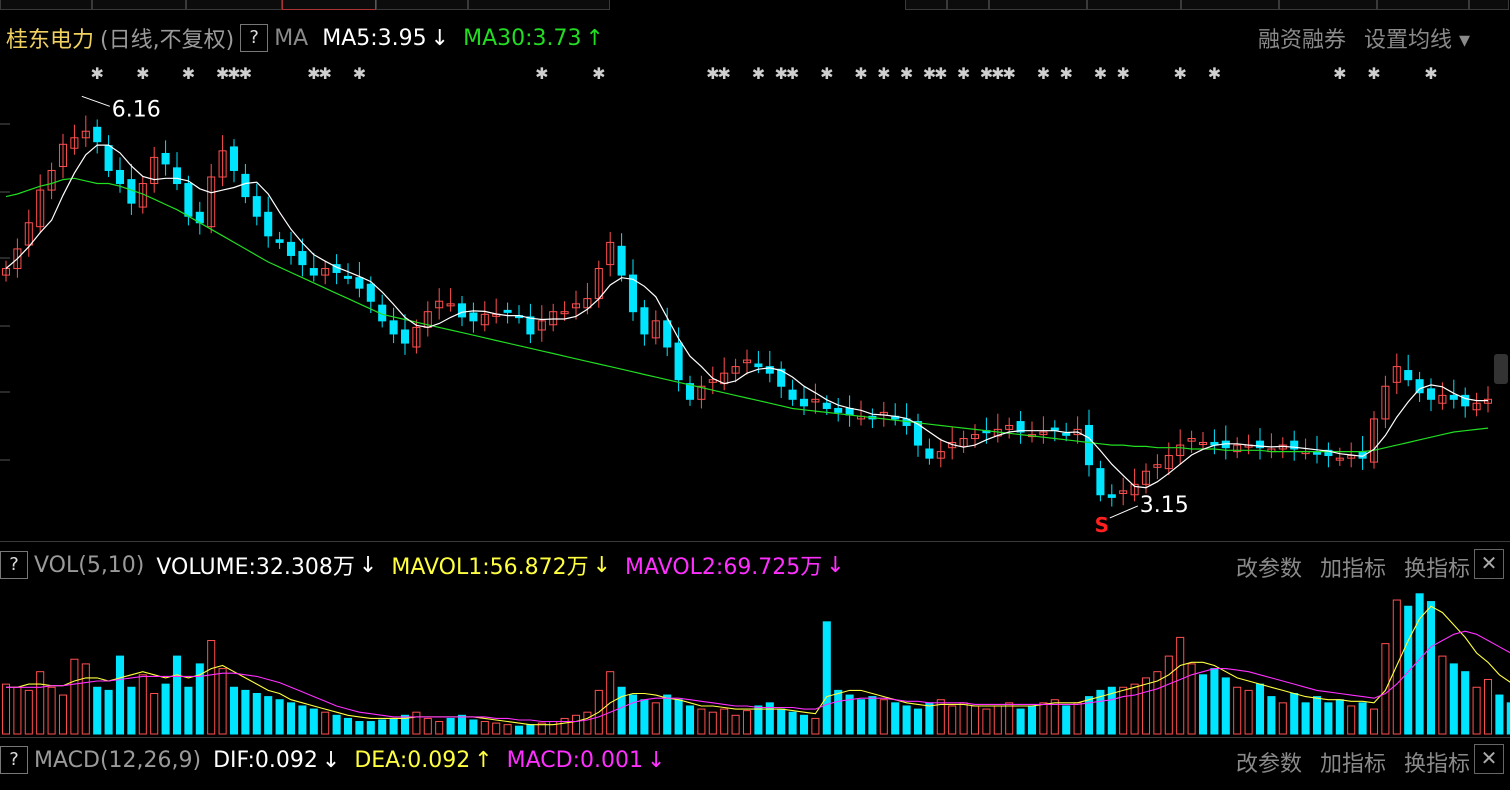 This screenshot has height=790, width=1510. What do you see at coordinates (50, 38) in the screenshot?
I see `stock-name: 桂东电力` at bounding box center [50, 38].